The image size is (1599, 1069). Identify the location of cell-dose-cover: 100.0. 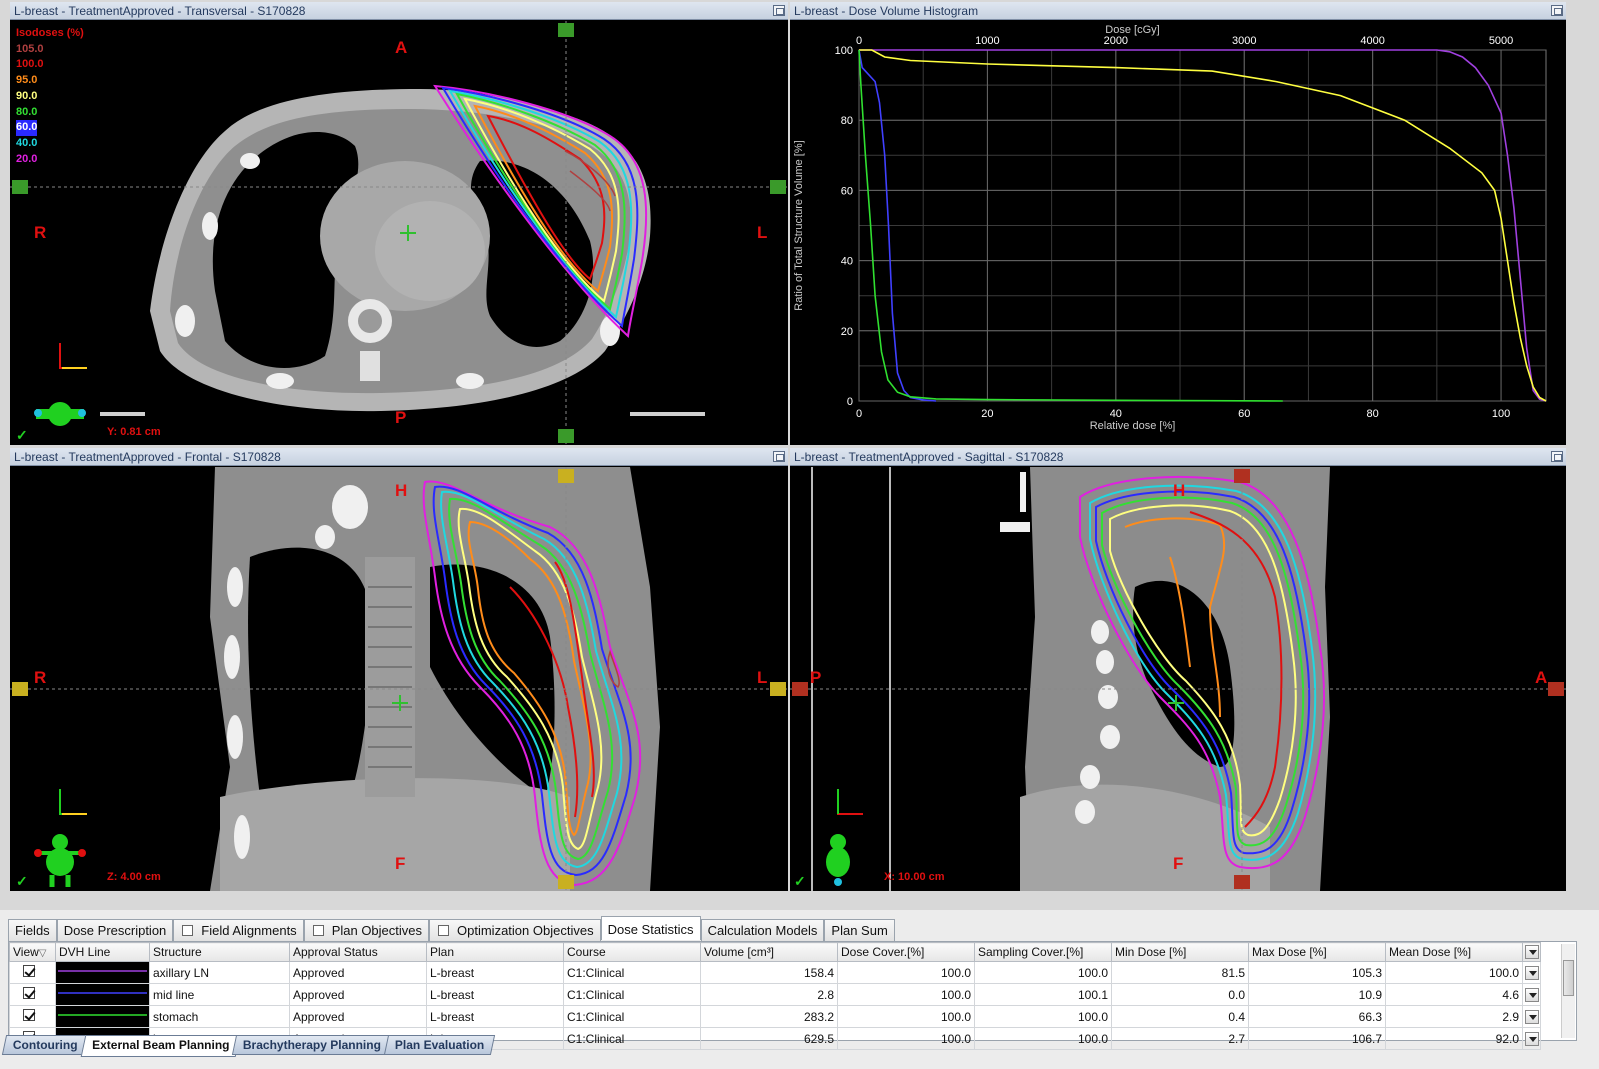
(906, 972).